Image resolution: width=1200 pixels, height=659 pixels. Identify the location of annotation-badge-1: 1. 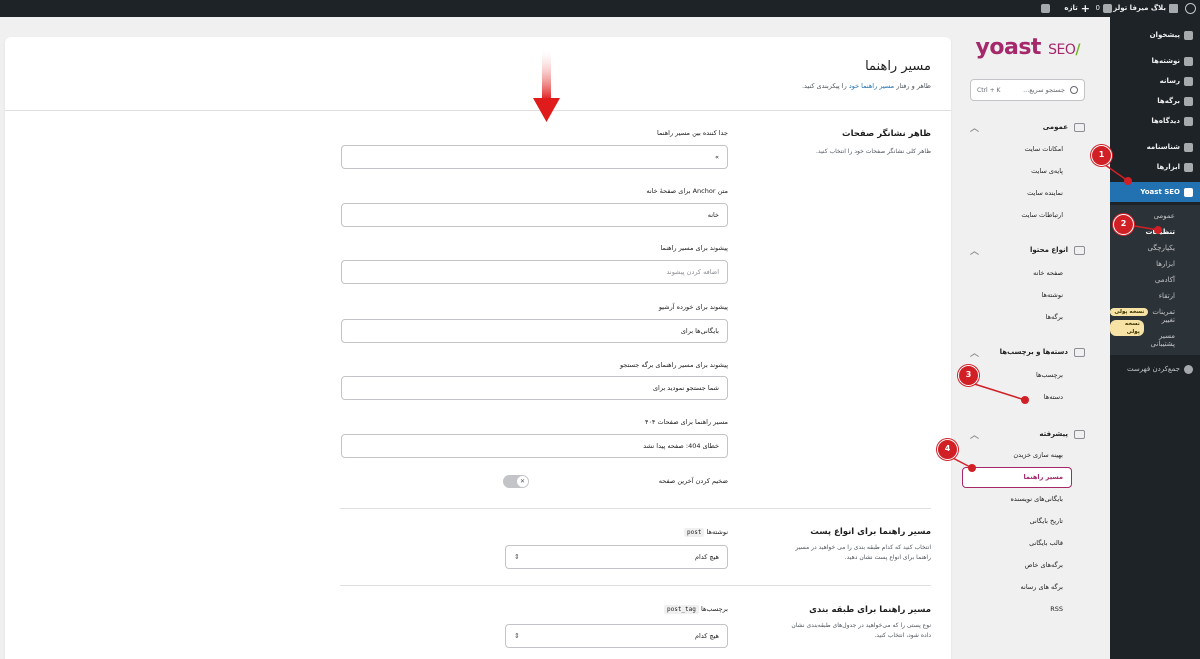
(1101, 155).